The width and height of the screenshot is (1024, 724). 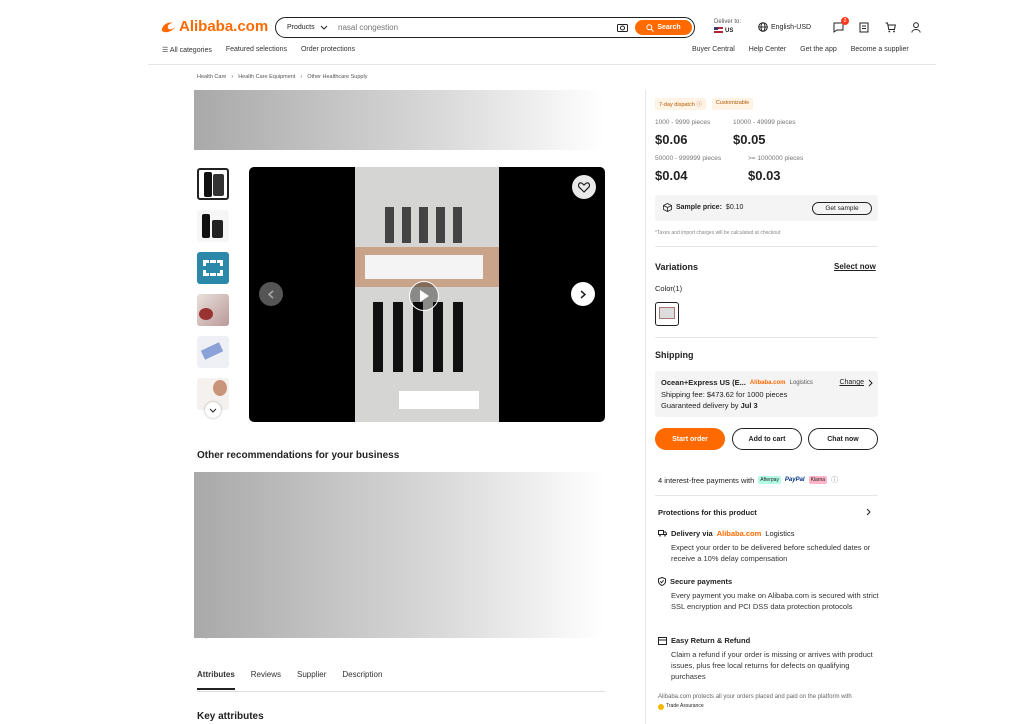 I want to click on orders-icon, so click(x=864, y=27).